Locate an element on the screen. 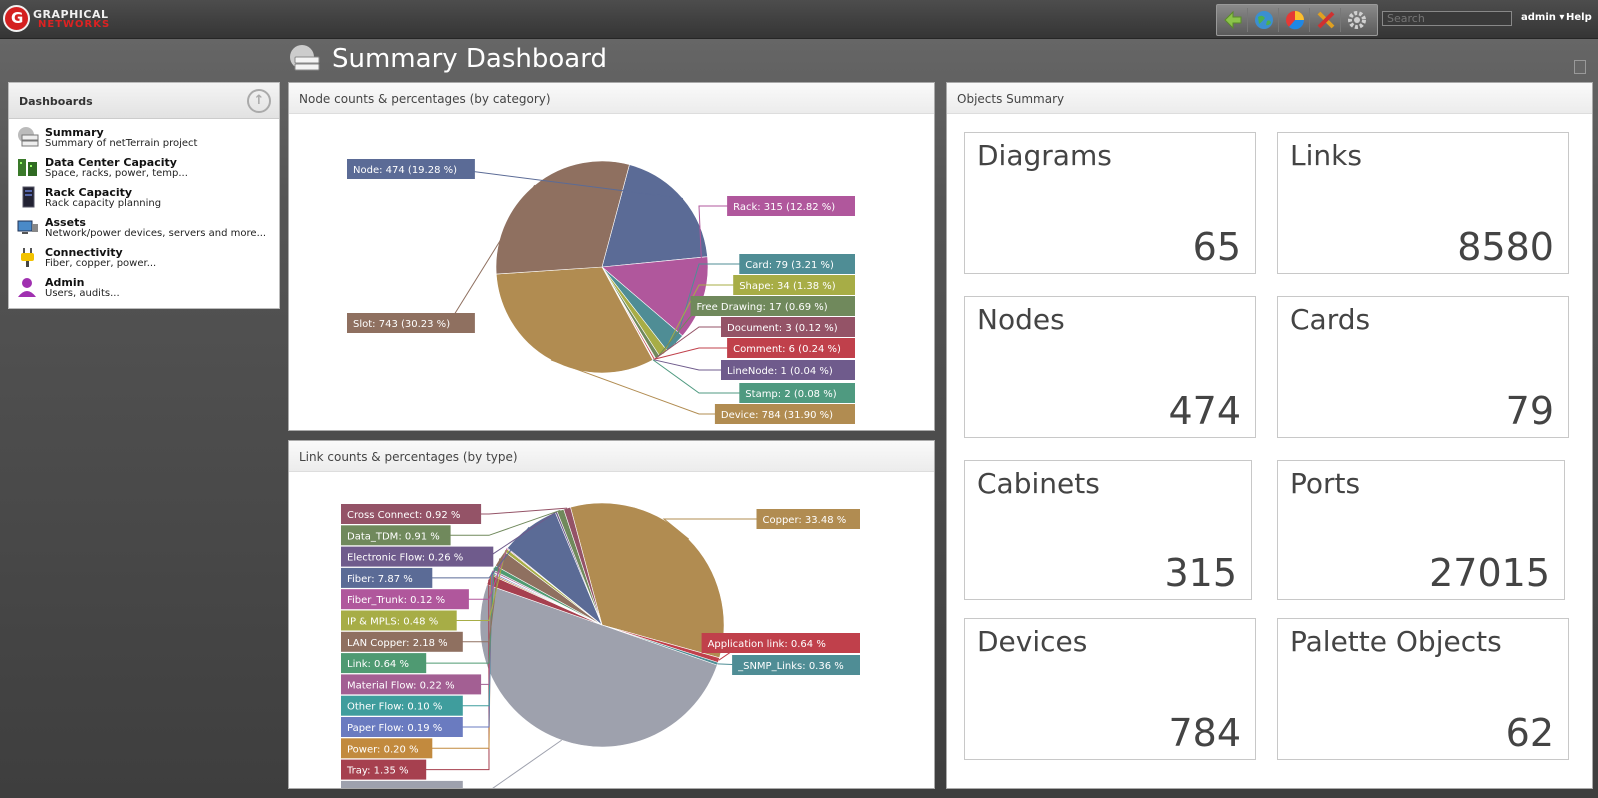 This screenshot has height=798, width=1598. object-card-cards: Cards 79 is located at coordinates (1423, 367).